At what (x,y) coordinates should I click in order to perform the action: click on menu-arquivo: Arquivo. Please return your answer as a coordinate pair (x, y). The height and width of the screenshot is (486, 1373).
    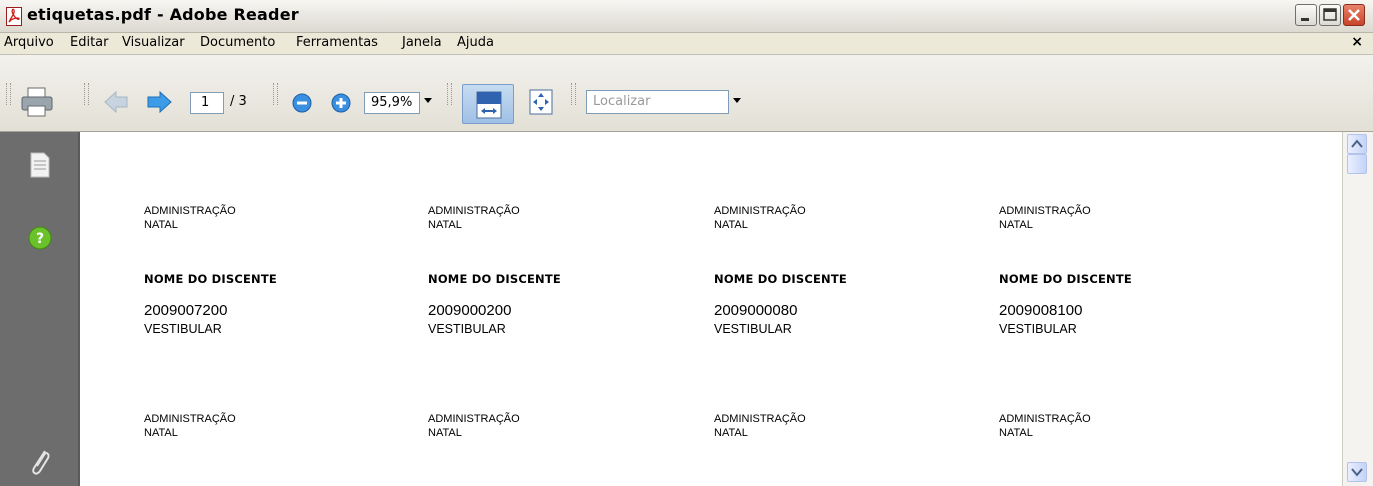
    Looking at the image, I should click on (29, 42).